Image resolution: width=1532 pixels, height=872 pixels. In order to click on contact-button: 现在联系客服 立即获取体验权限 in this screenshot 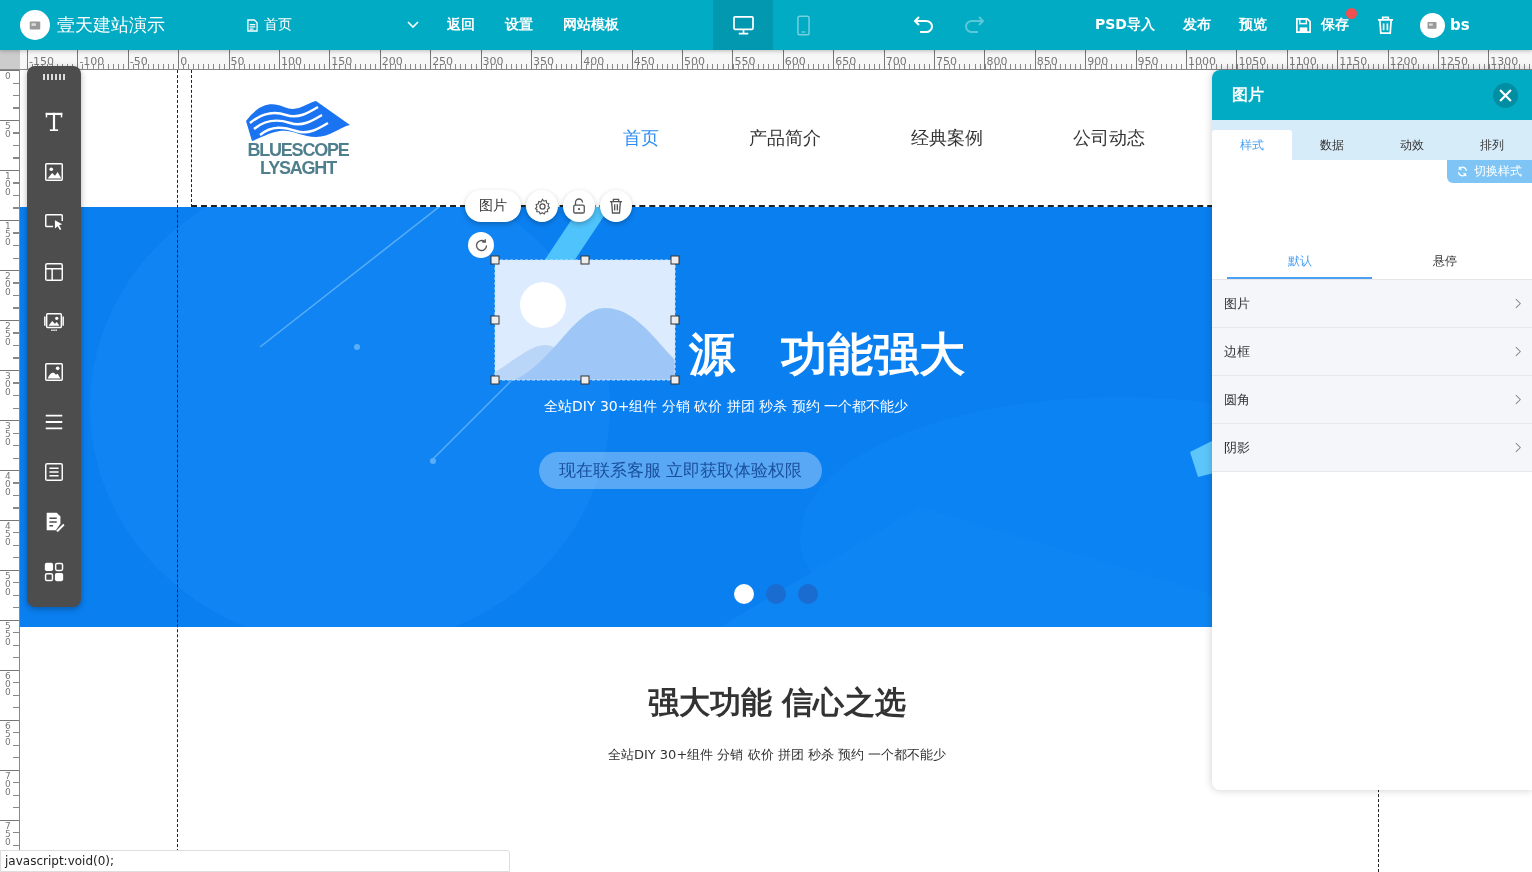, I will do `click(681, 470)`.